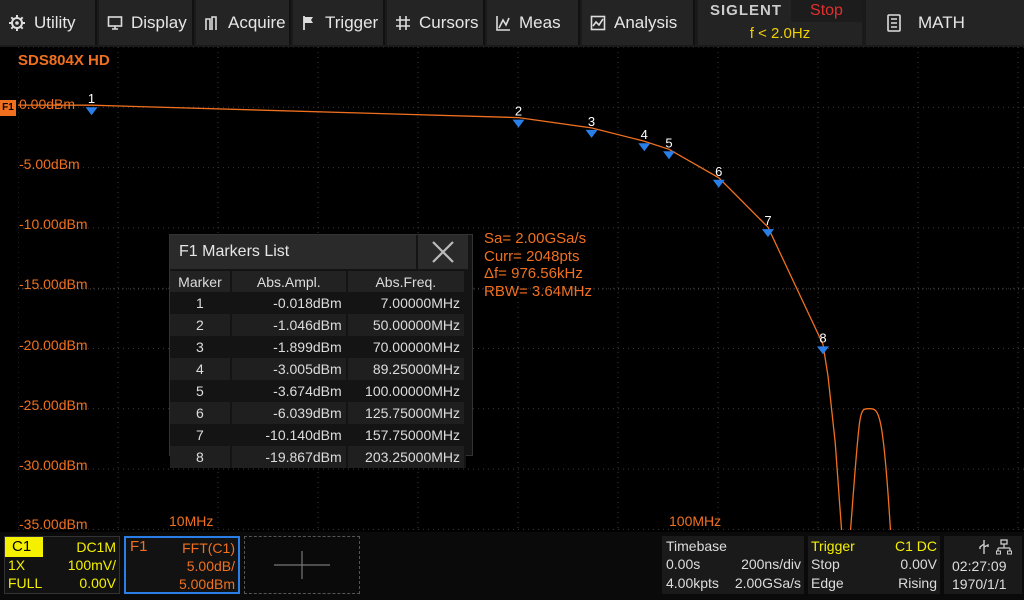  Describe the element at coordinates (449, 22) in the screenshot. I see `cursors-label: Cursors` at that location.